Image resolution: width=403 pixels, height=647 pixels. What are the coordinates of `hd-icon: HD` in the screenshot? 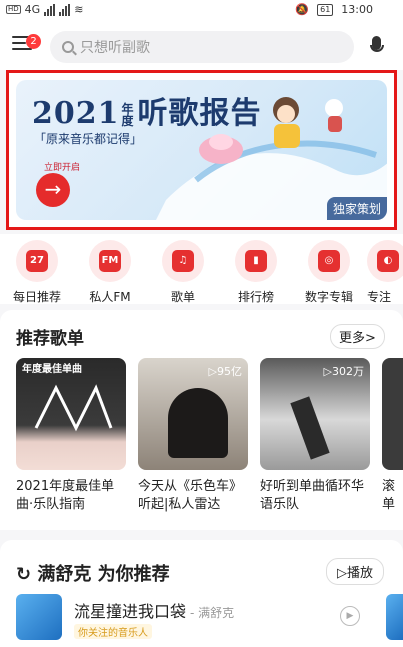 It's located at (13, 9).